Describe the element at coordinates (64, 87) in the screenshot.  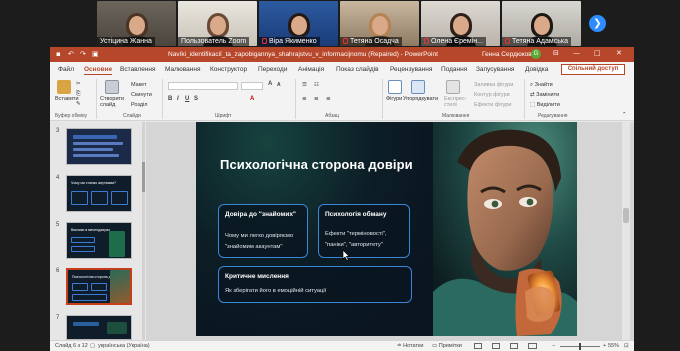
I see `paste-icon` at that location.